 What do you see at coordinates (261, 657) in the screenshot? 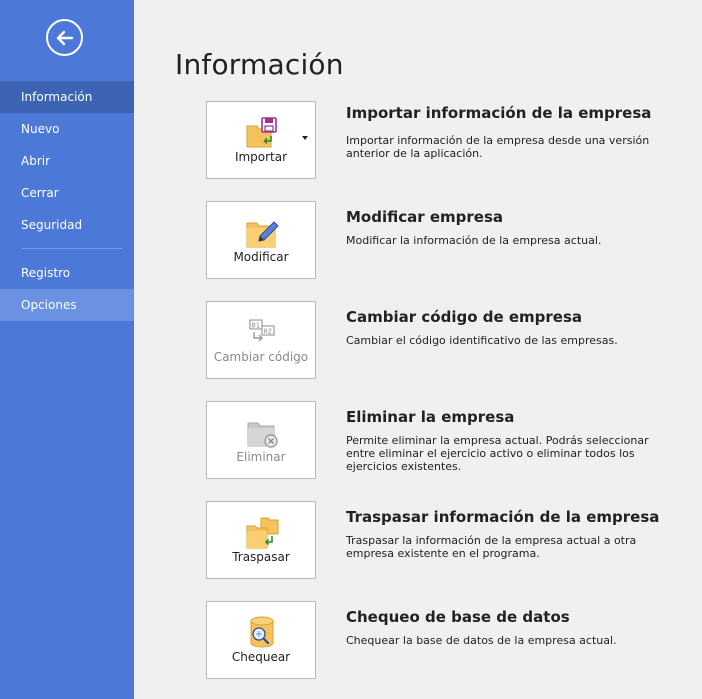
I see `check-button-label: Chequear` at bounding box center [261, 657].